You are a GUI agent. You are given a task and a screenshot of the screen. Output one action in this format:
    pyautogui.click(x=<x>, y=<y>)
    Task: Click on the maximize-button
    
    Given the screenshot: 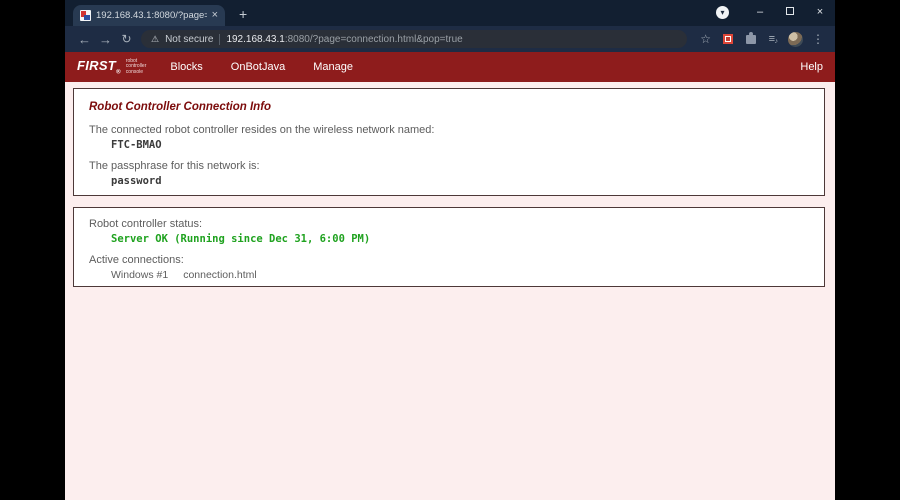 What is the action you would take?
    pyautogui.click(x=790, y=12)
    